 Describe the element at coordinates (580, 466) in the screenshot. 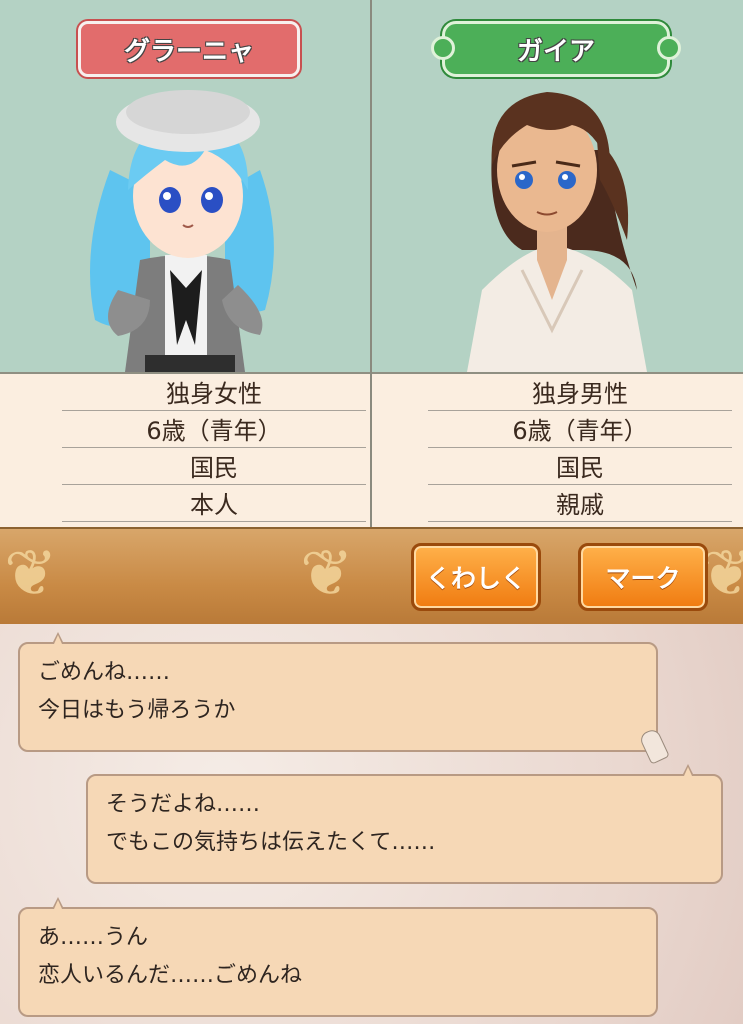

I see `right-citizen-row: 国民` at that location.